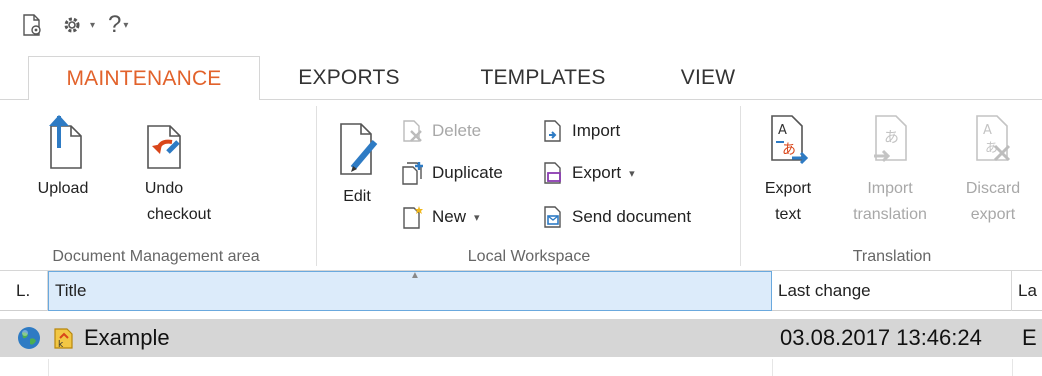 This screenshot has height=376, width=1042. Describe the element at coordinates (632, 216) in the screenshot. I see `send-document-label: Send document` at that location.